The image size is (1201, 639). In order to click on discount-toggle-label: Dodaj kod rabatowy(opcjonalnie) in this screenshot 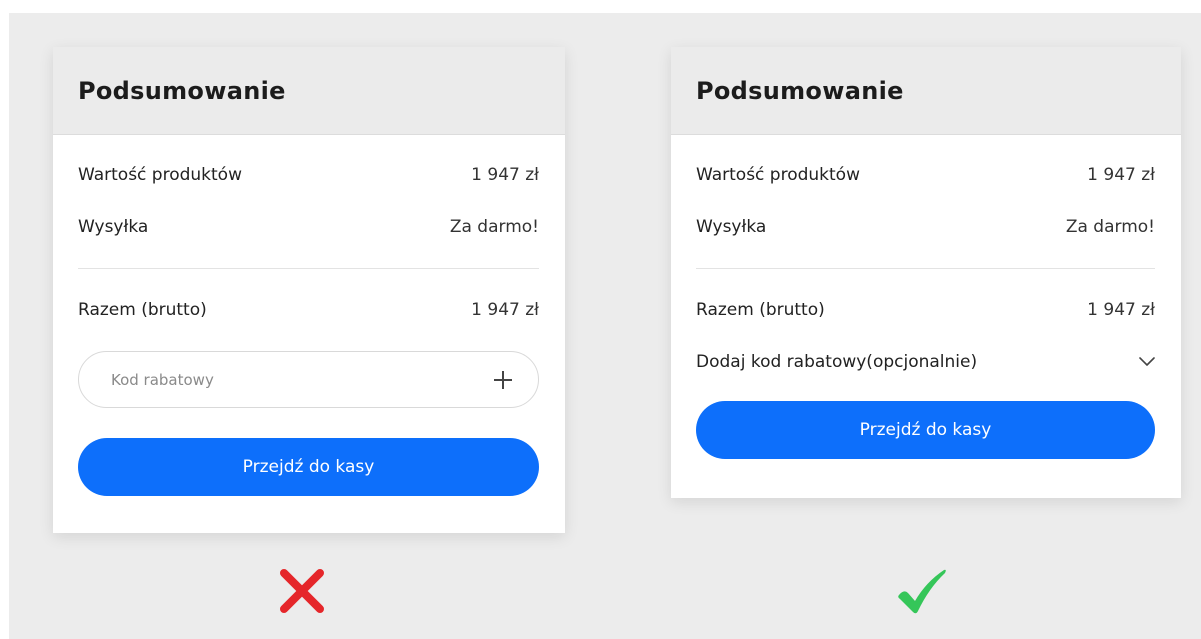, I will do `click(837, 362)`.